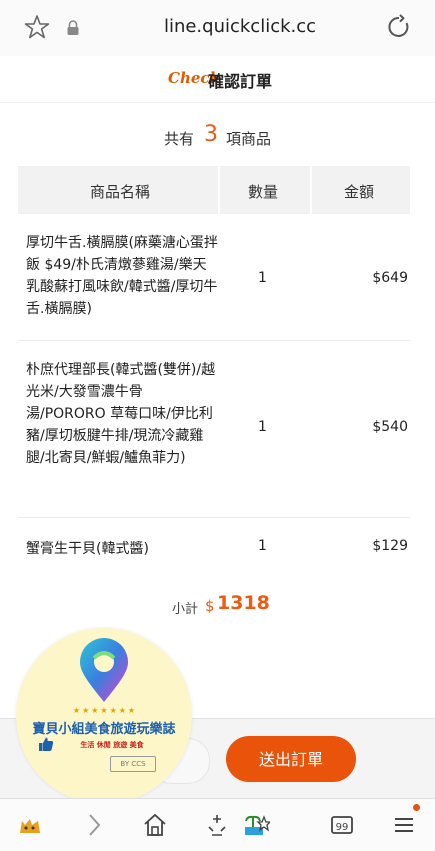  I want to click on lock-icon, so click(73, 27).